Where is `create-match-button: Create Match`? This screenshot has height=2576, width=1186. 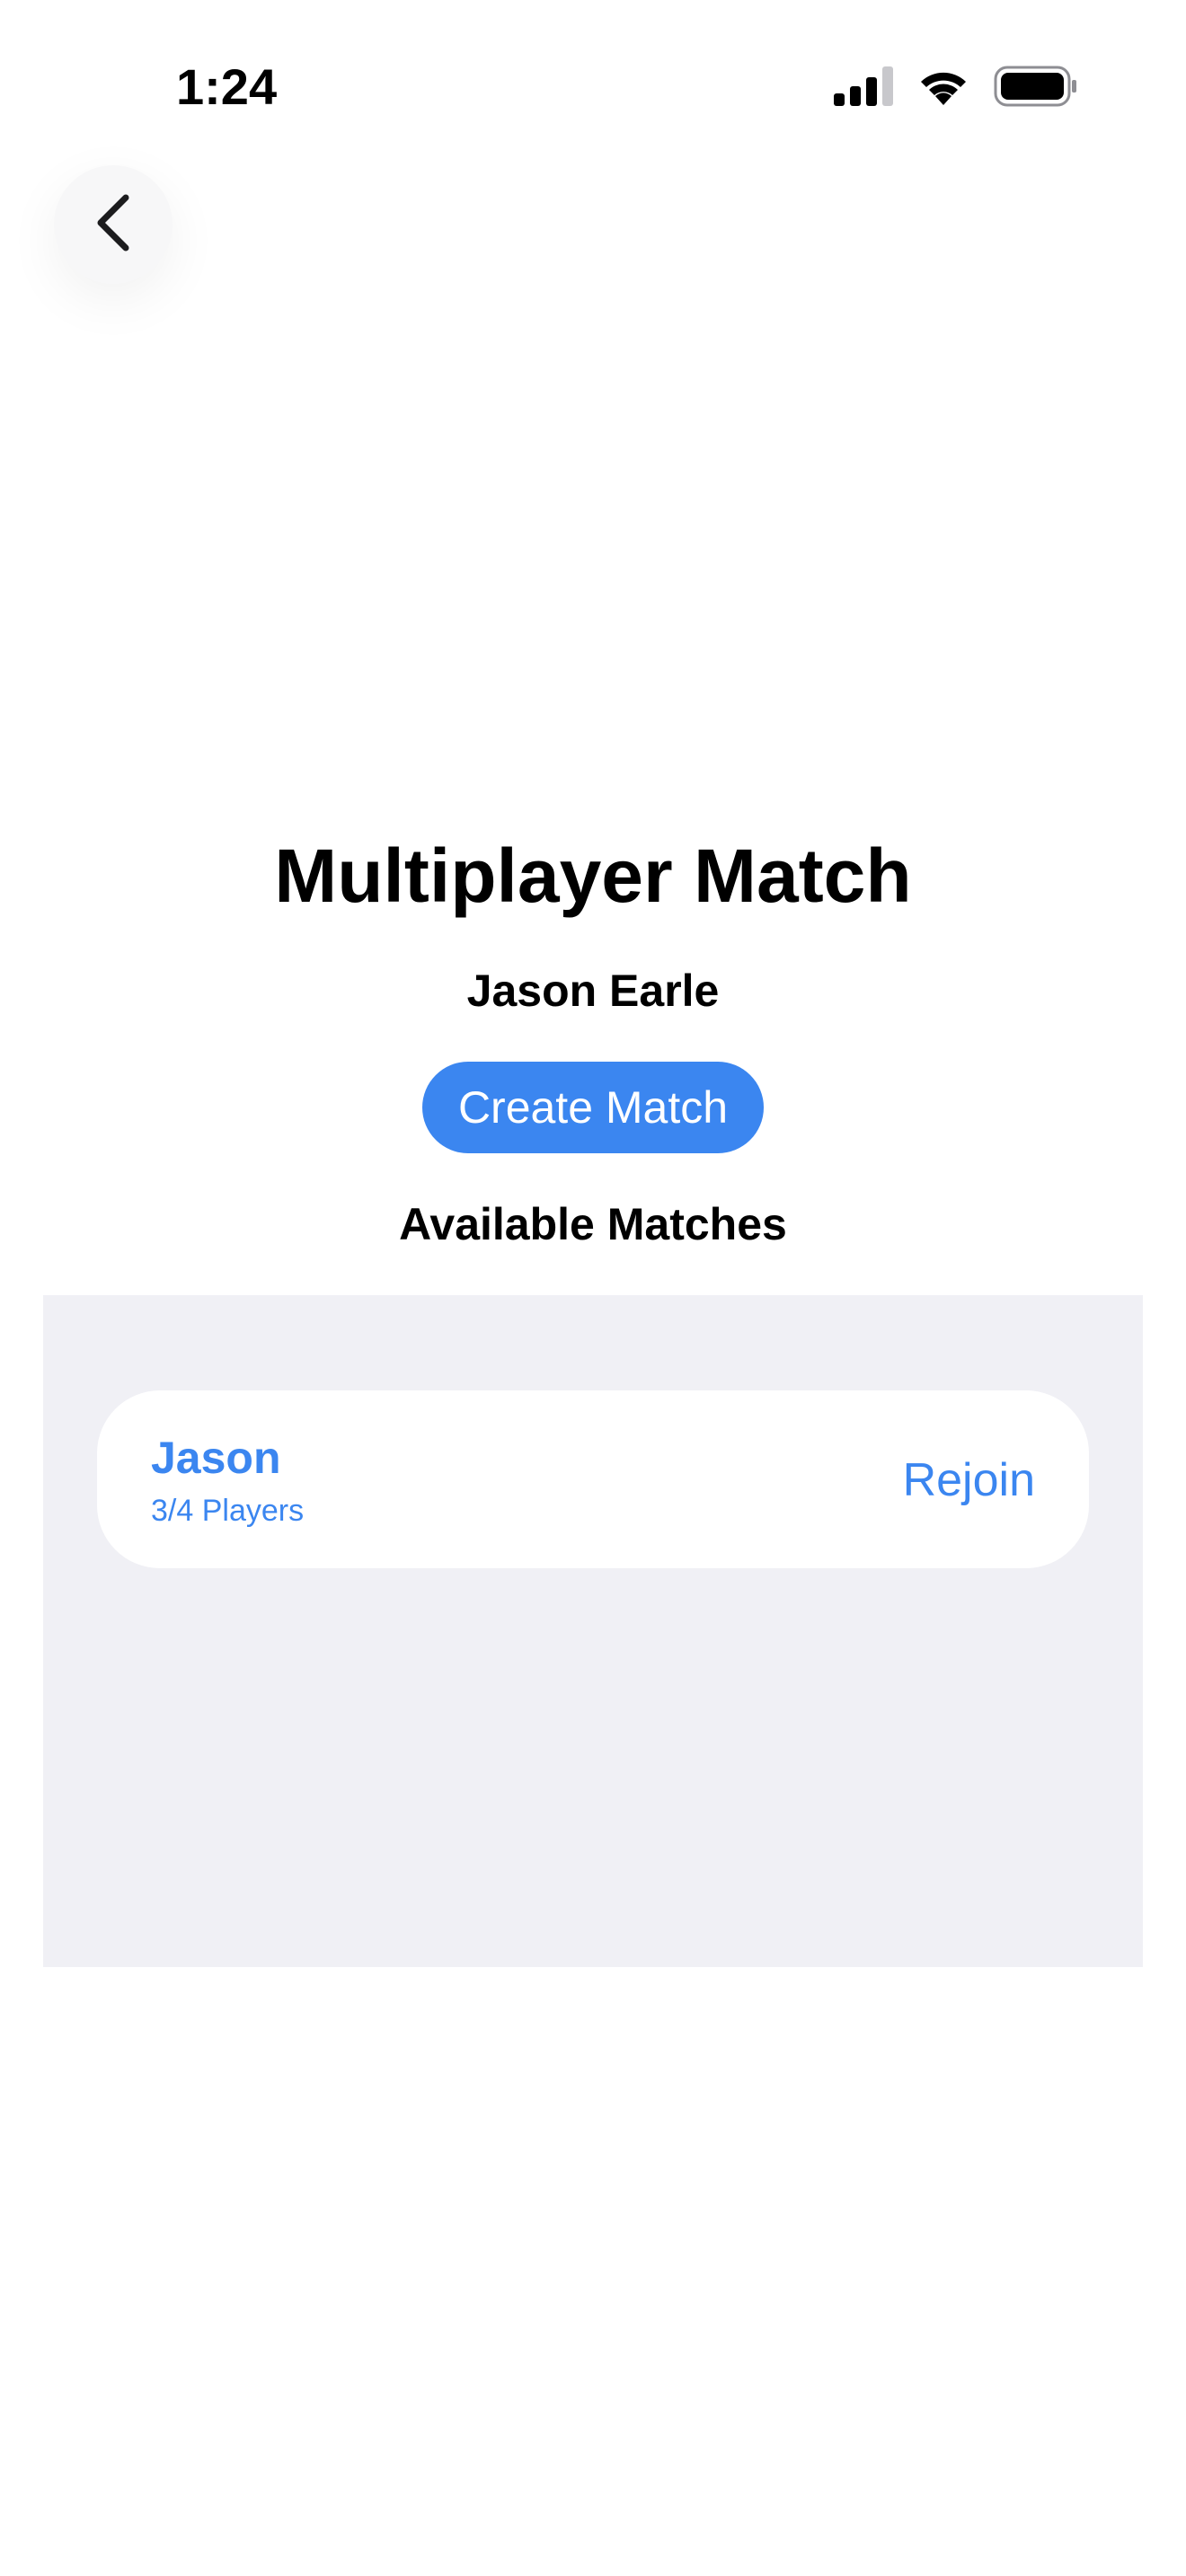 create-match-button: Create Match is located at coordinates (593, 1107).